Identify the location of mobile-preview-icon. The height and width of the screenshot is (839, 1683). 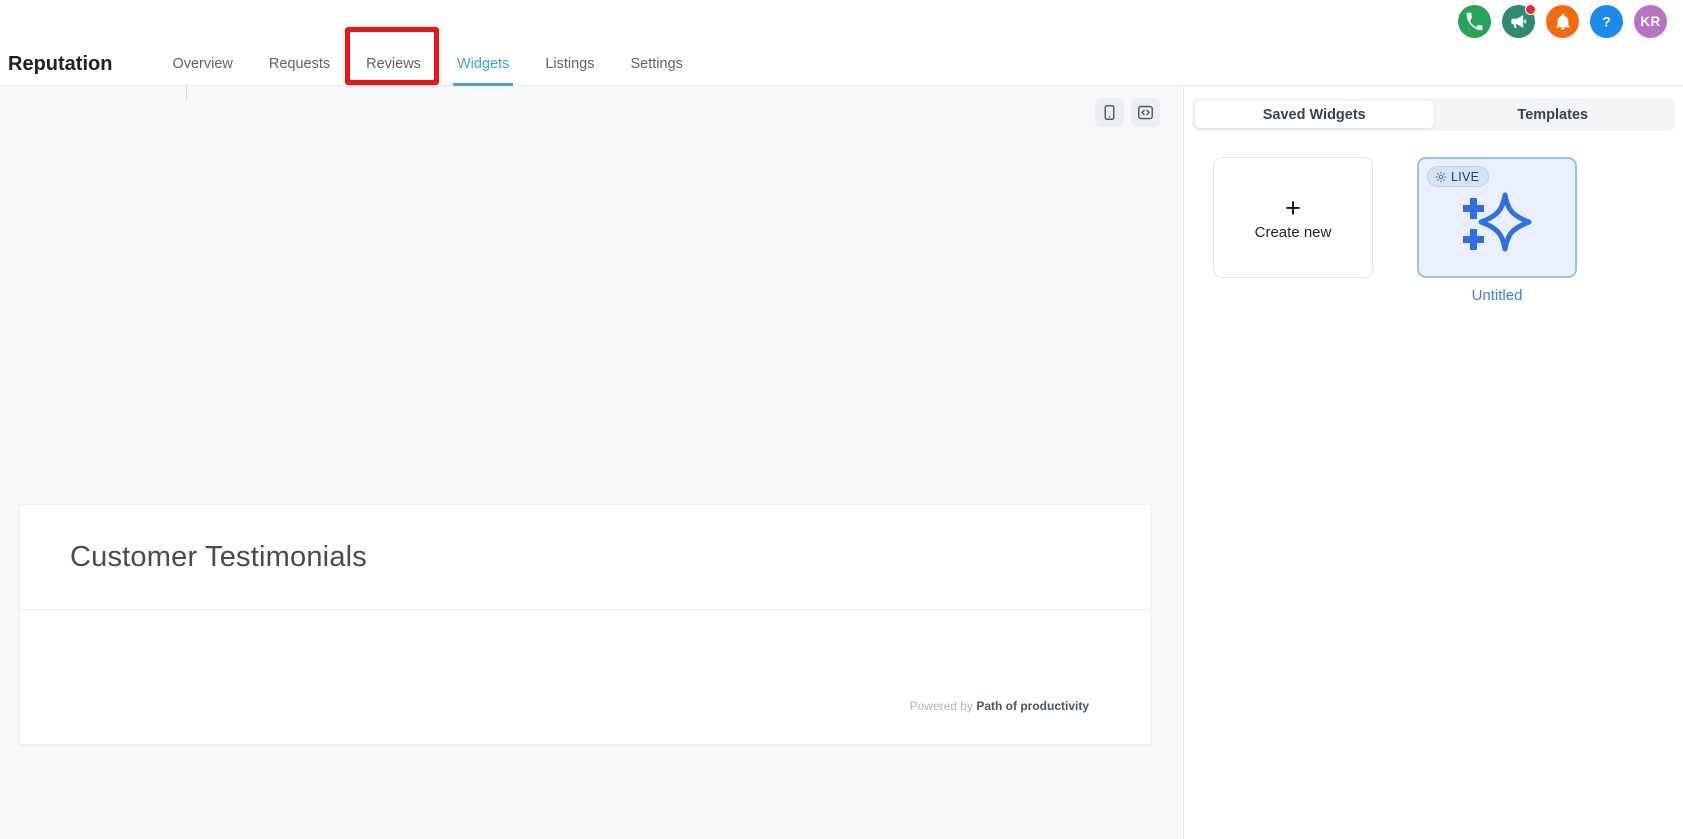
(1109, 112).